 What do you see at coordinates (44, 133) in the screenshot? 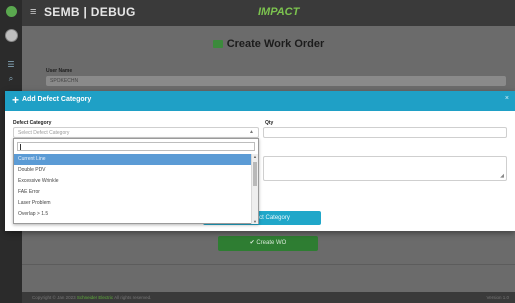
I see `defect-category-placeholder: Select Defect Category` at bounding box center [44, 133].